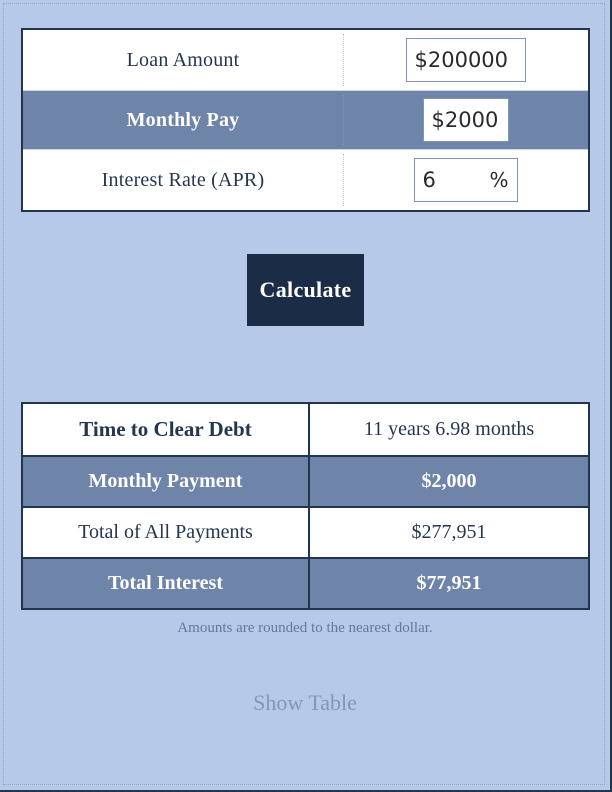  What do you see at coordinates (166, 532) in the screenshot?
I see `total-of-all-payments-label: Total of All Payments` at bounding box center [166, 532].